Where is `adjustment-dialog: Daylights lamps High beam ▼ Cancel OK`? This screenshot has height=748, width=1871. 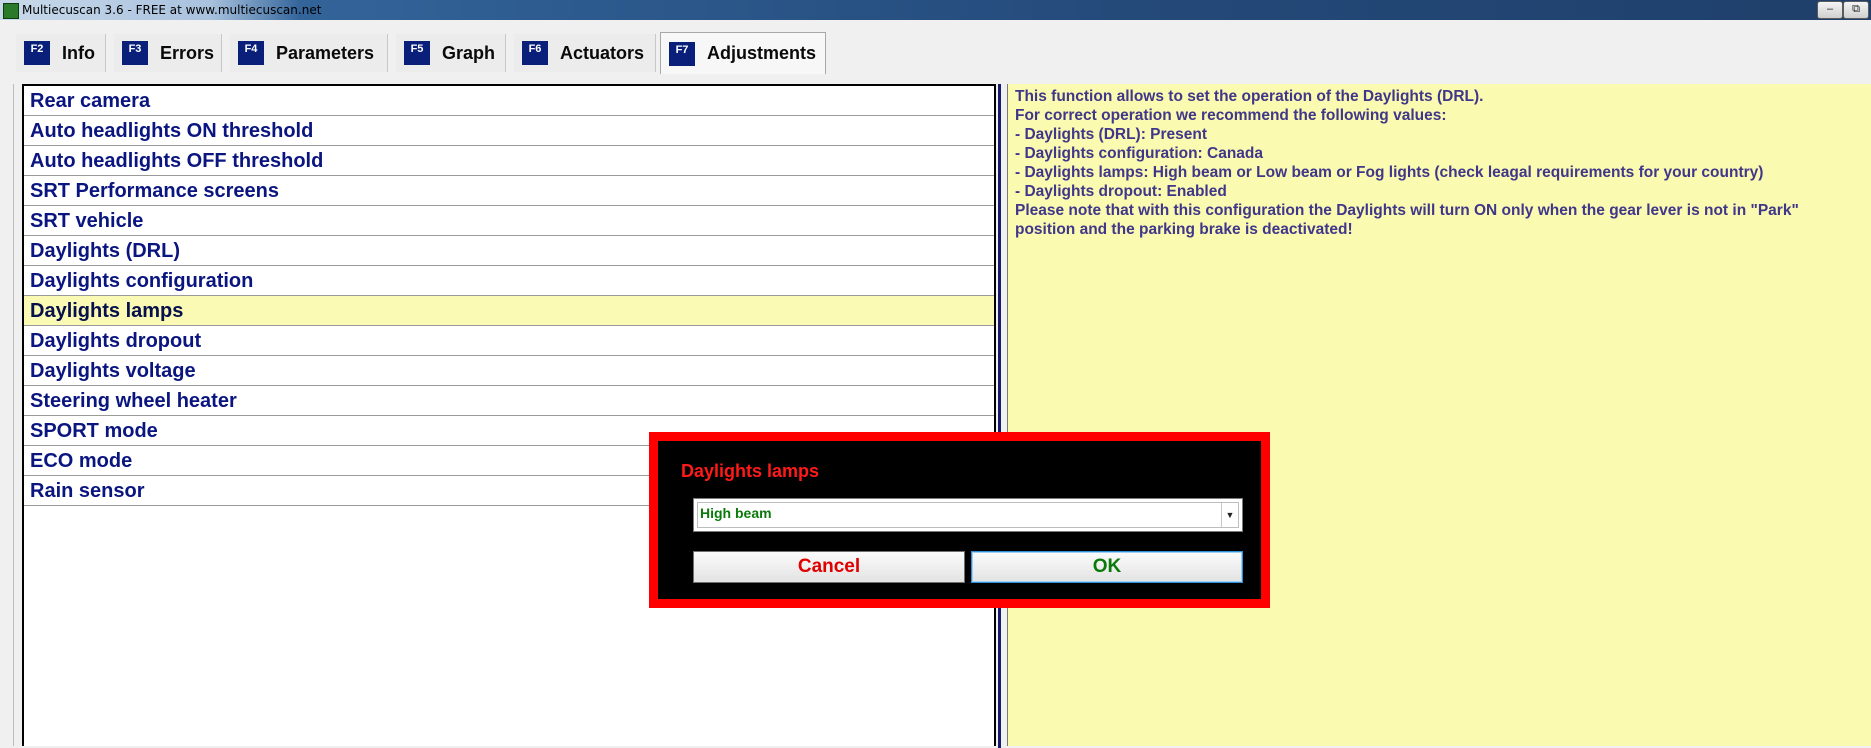
adjustment-dialog: Daylights lamps High beam ▼ Cancel OK is located at coordinates (959, 520).